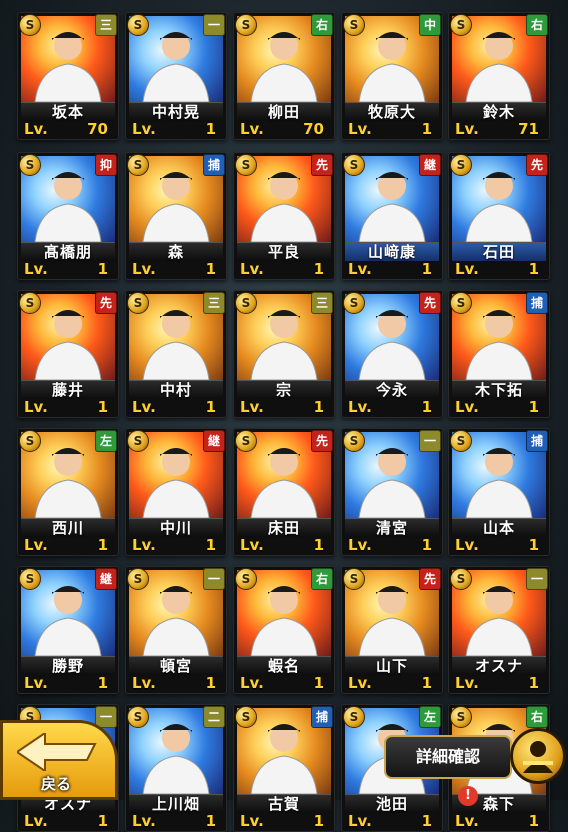 The height and width of the screenshot is (832, 568). Describe the element at coordinates (176, 492) in the screenshot. I see `player-card: S 継中川 Lv. 1` at that location.